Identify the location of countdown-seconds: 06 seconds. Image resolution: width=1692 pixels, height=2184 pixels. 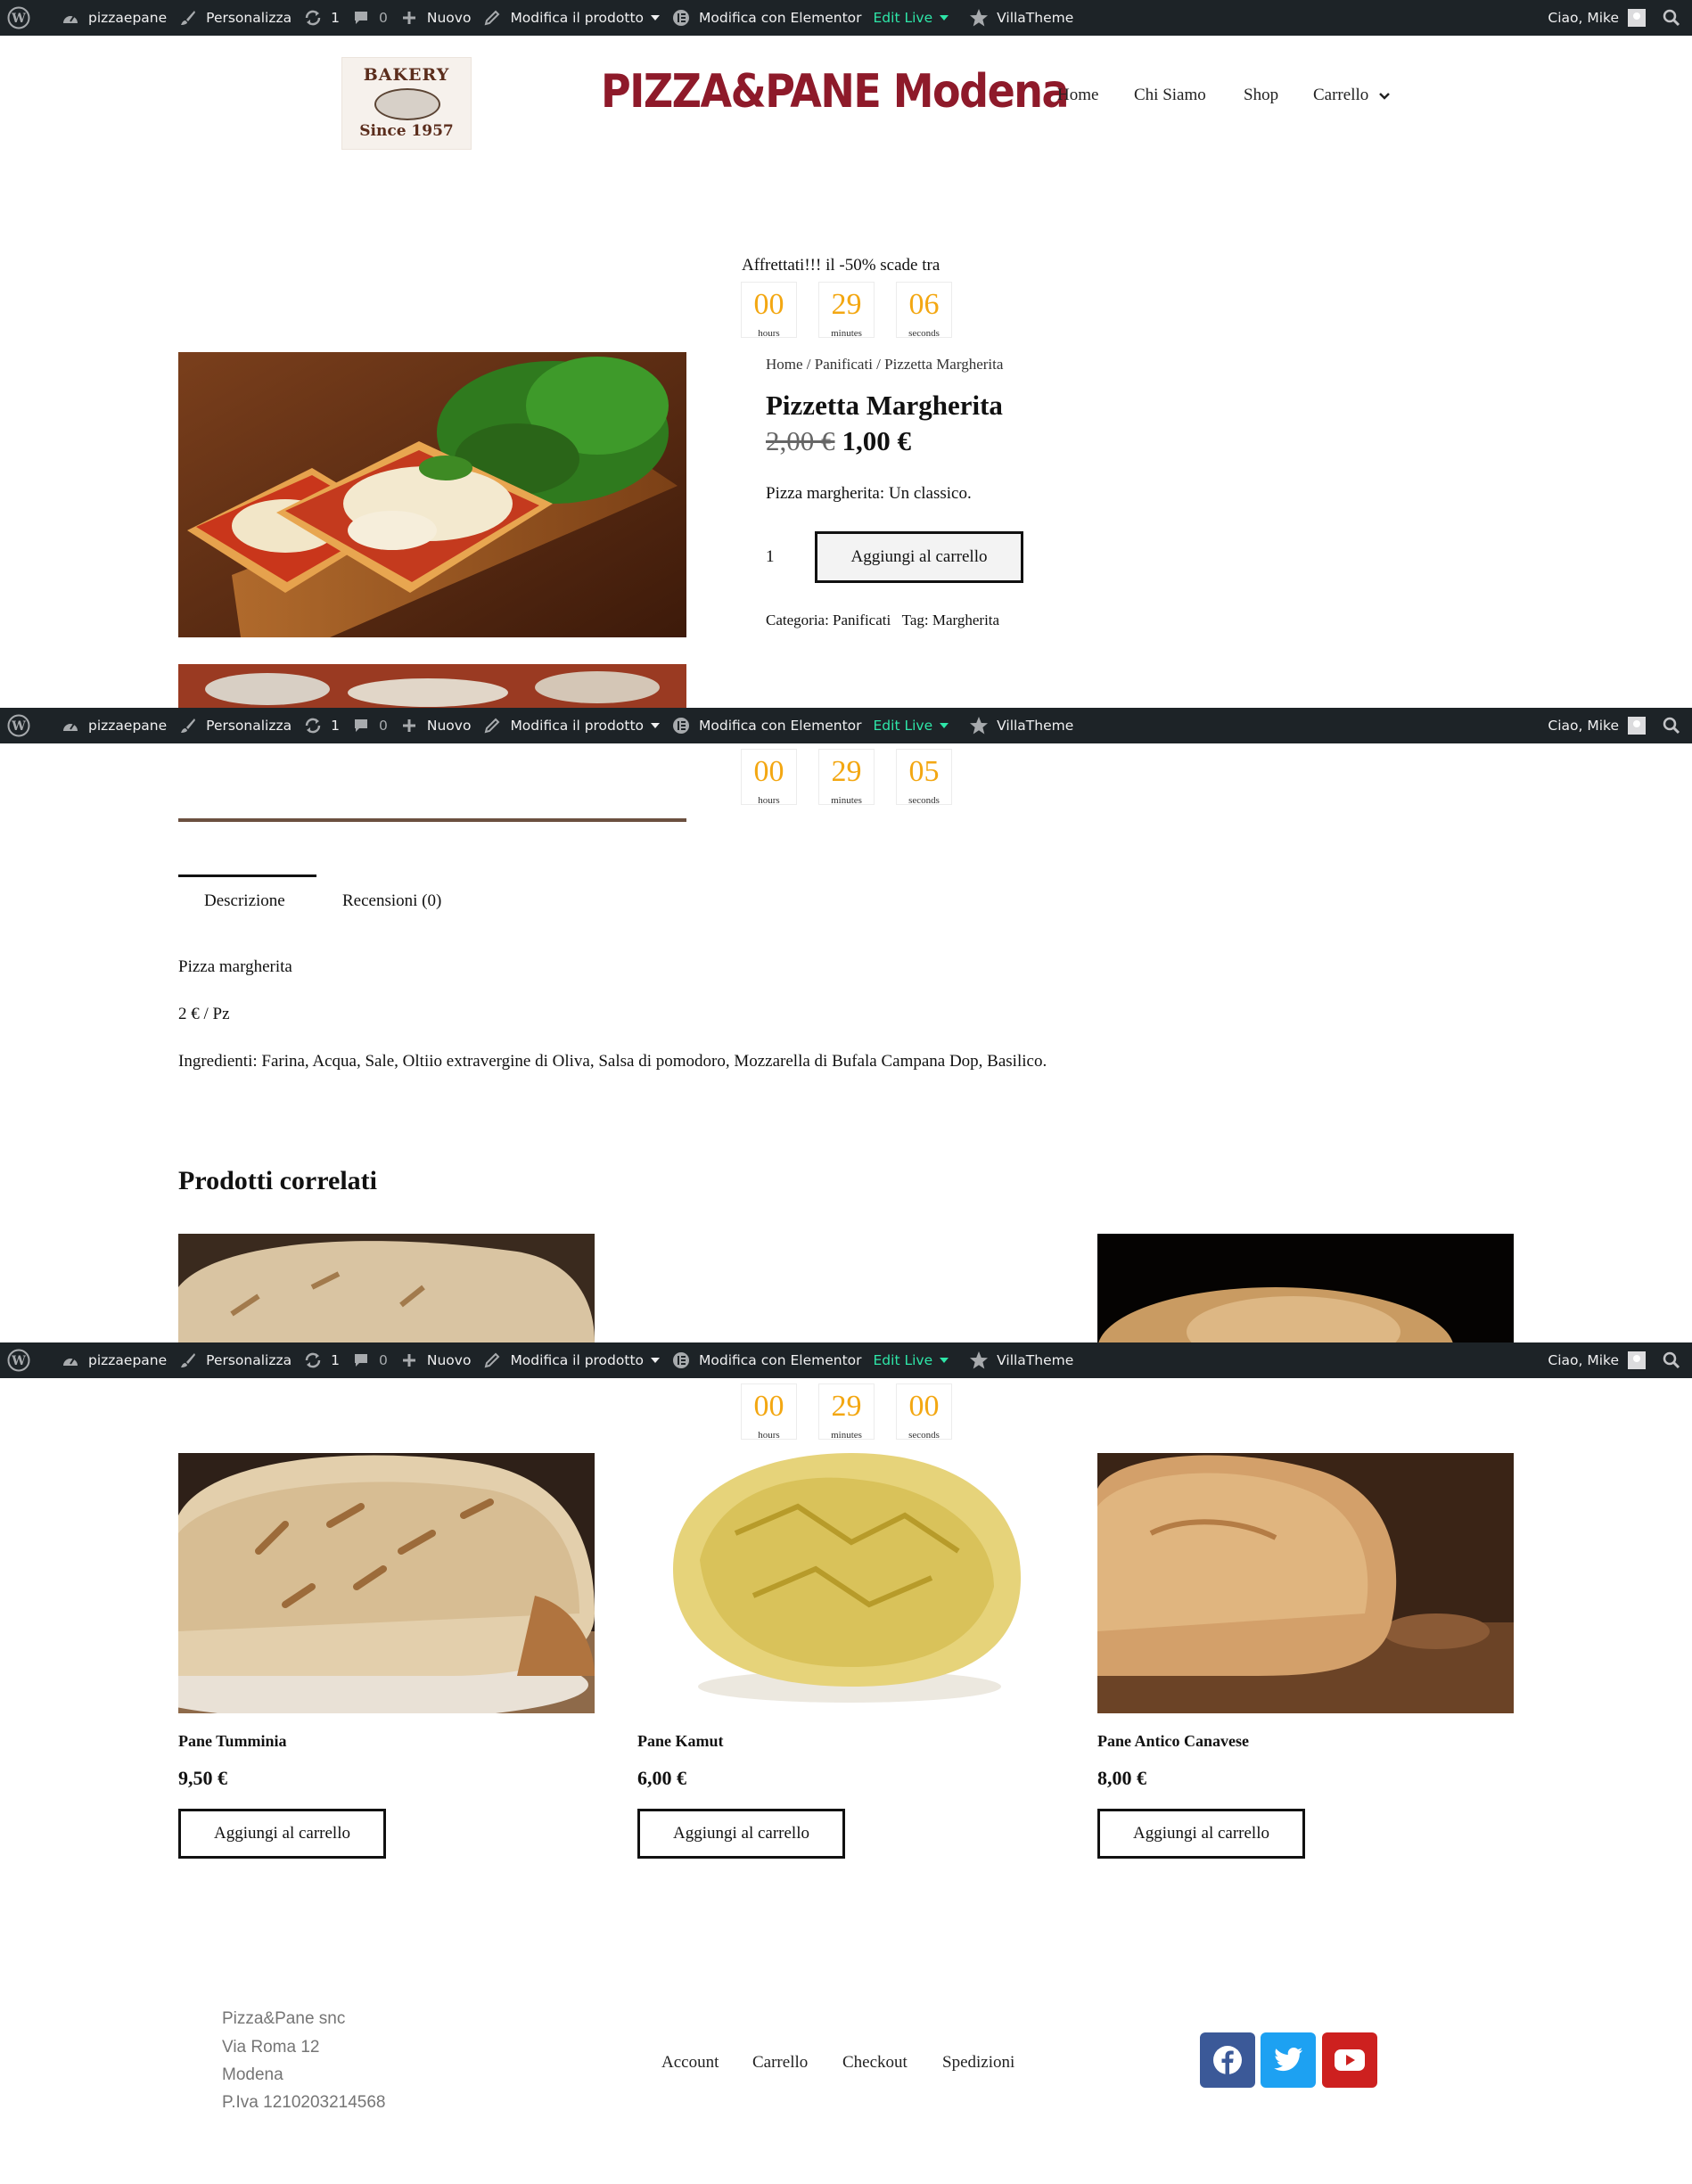
(924, 310).